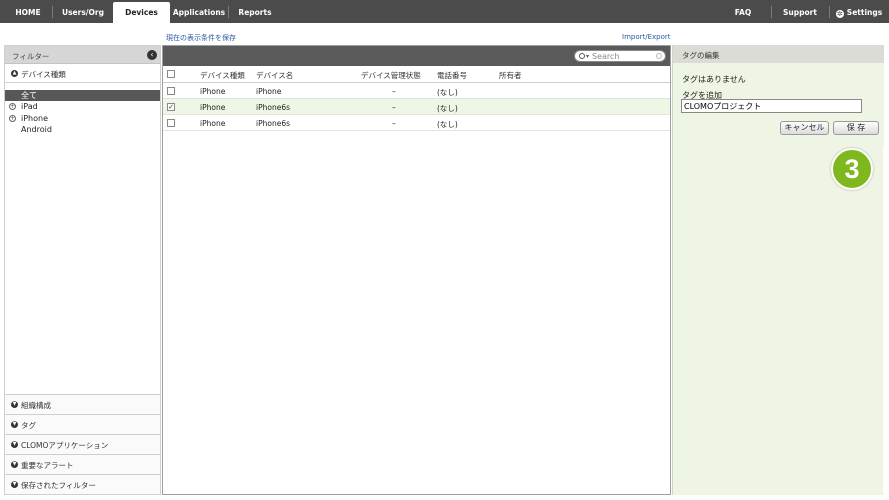 The width and height of the screenshot is (889, 500). Describe the element at coordinates (646, 37) in the screenshot. I see `import-export-link: Import/Export` at that location.